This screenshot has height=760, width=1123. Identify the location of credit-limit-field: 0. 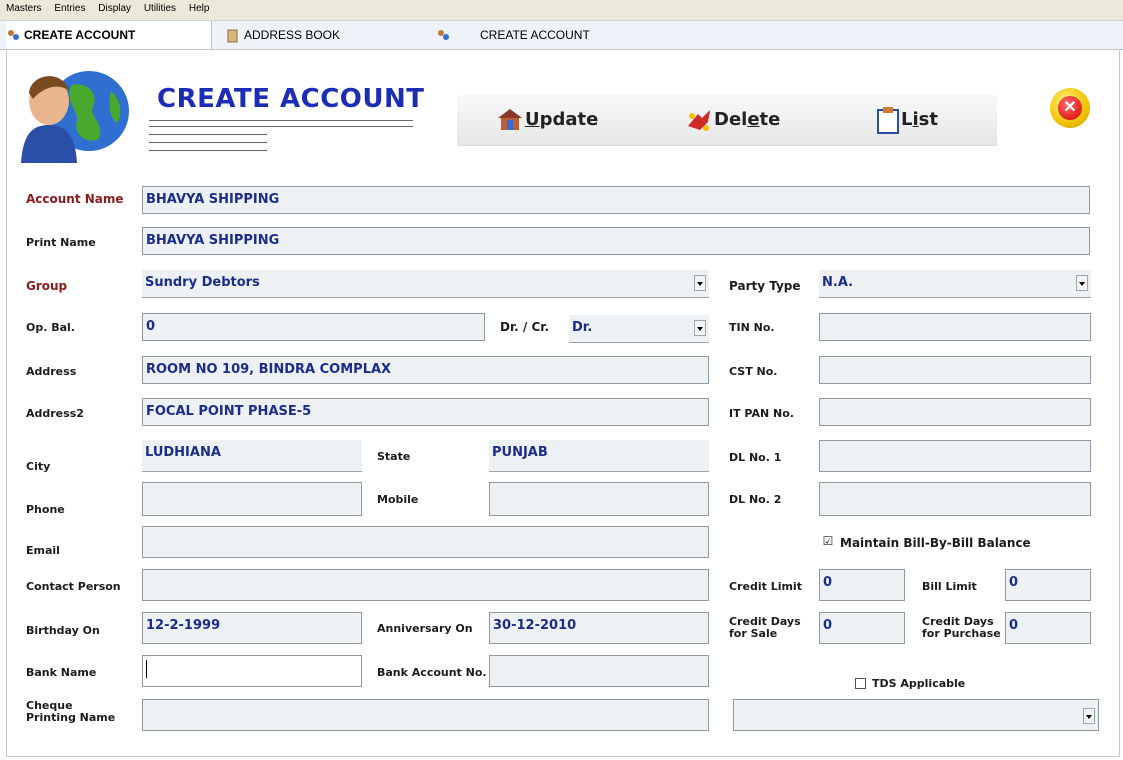
(862, 585).